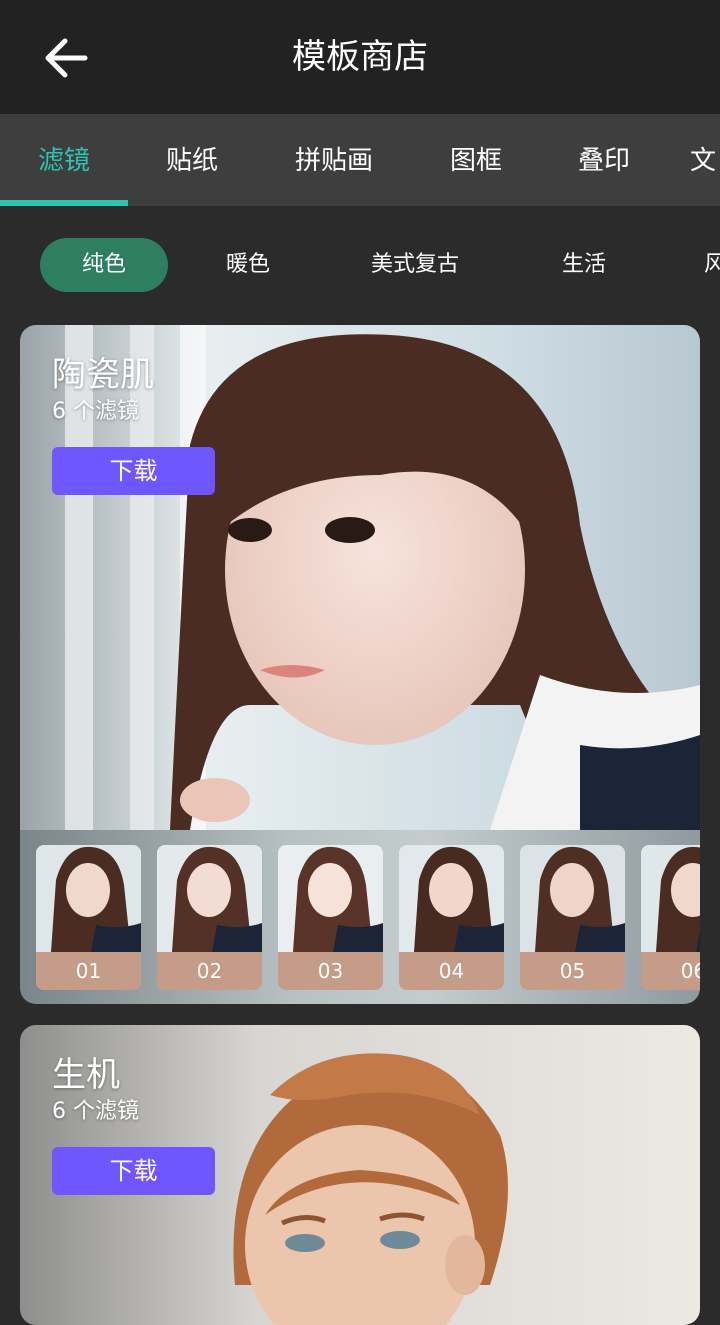  I want to click on tab-stickers: 贴纸, so click(192, 160).